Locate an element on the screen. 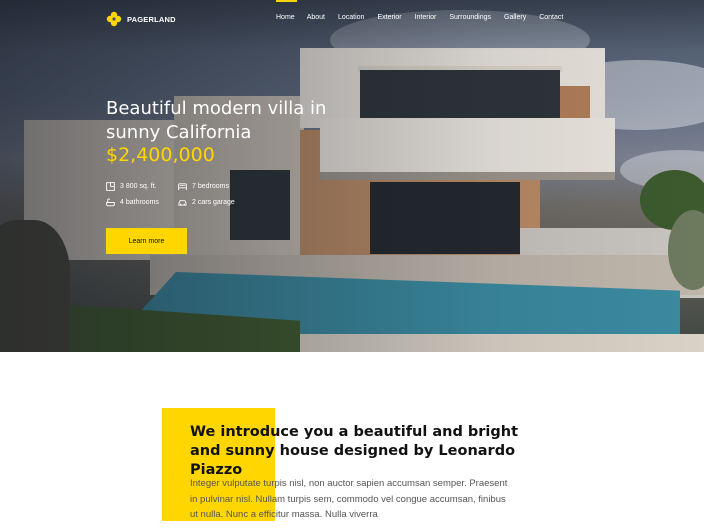 Image resolution: width=704 pixels, height=528 pixels. feature-bedrooms: 7 bedrooms is located at coordinates (203, 186).